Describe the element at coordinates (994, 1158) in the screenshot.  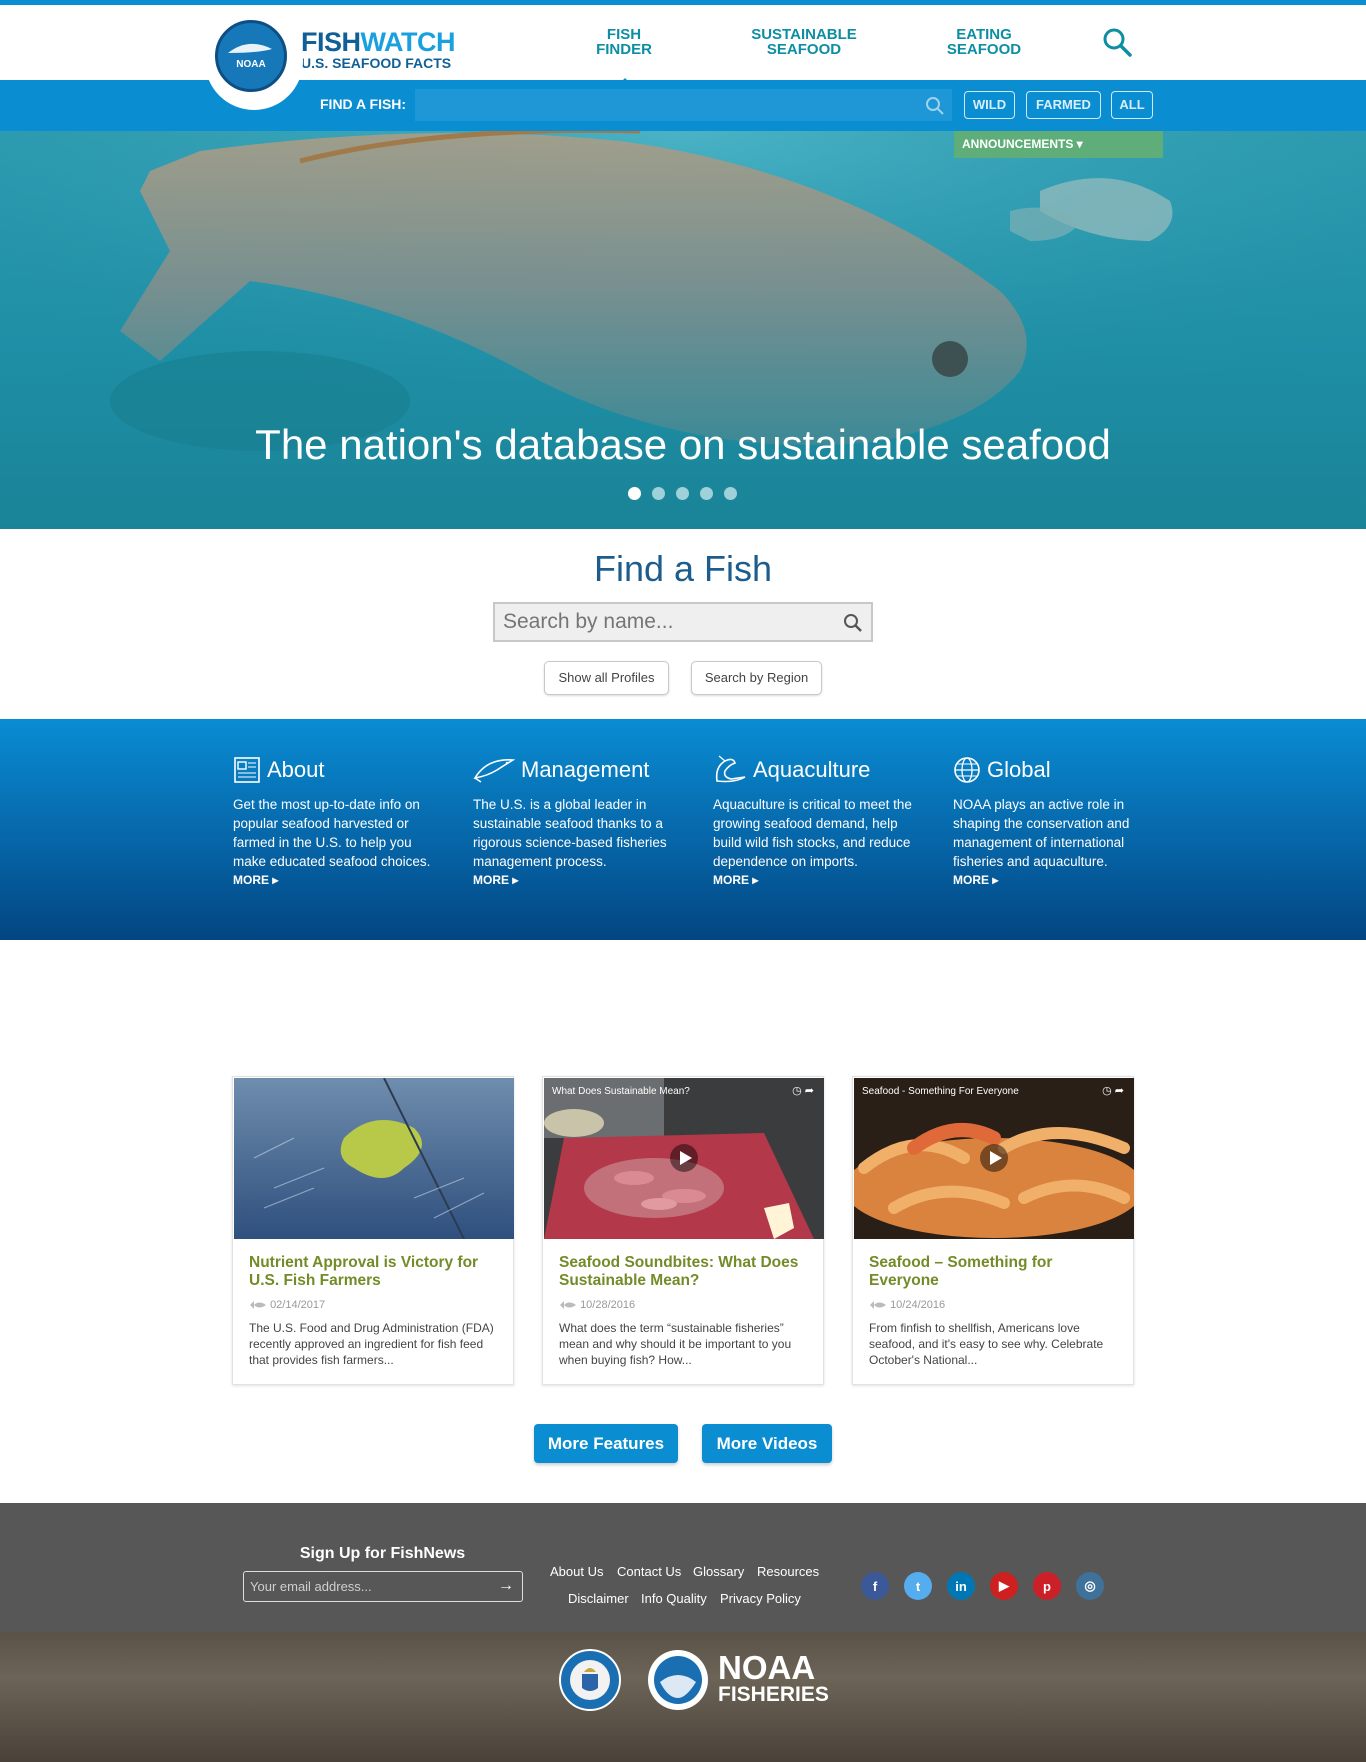
I see `video-thumbnail: Seafood - Something For Everyone ◷ ➦` at that location.